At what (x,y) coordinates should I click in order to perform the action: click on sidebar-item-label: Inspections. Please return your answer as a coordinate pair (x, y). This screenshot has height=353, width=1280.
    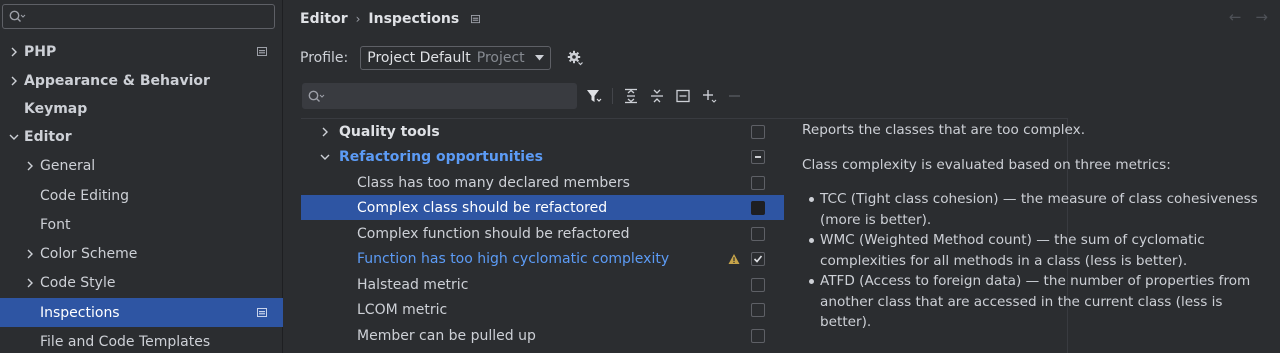
    Looking at the image, I should click on (80, 312).